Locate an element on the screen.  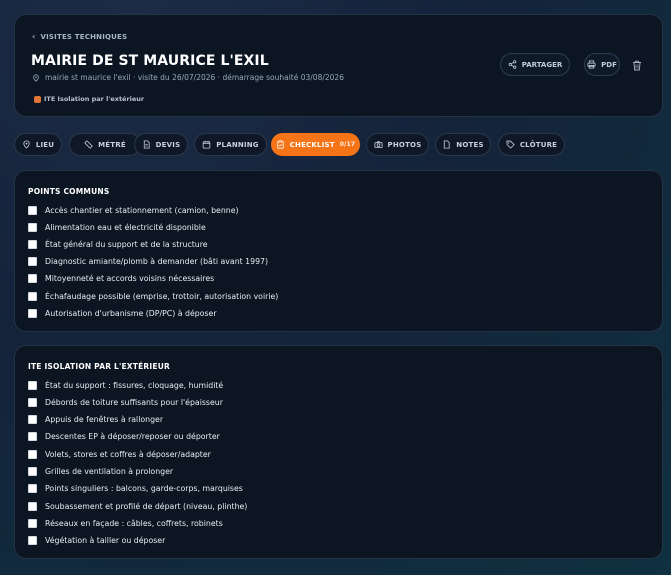
ruler-icon is located at coordinates (88, 144).